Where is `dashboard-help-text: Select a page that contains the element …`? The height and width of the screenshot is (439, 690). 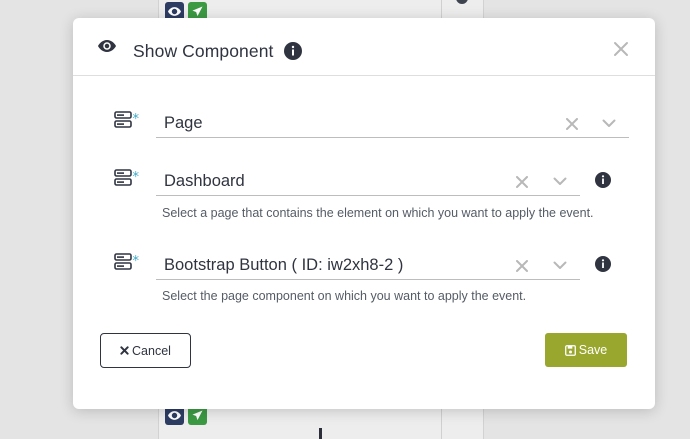
dashboard-help-text: Select a page that contains the element … is located at coordinates (378, 213).